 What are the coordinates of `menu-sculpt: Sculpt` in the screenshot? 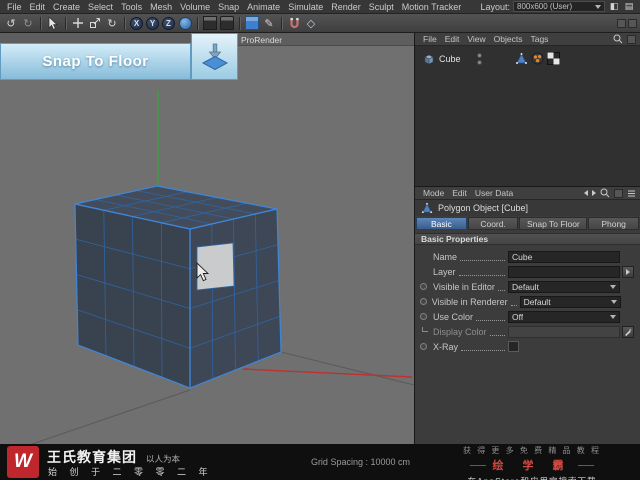 It's located at (381, 7).